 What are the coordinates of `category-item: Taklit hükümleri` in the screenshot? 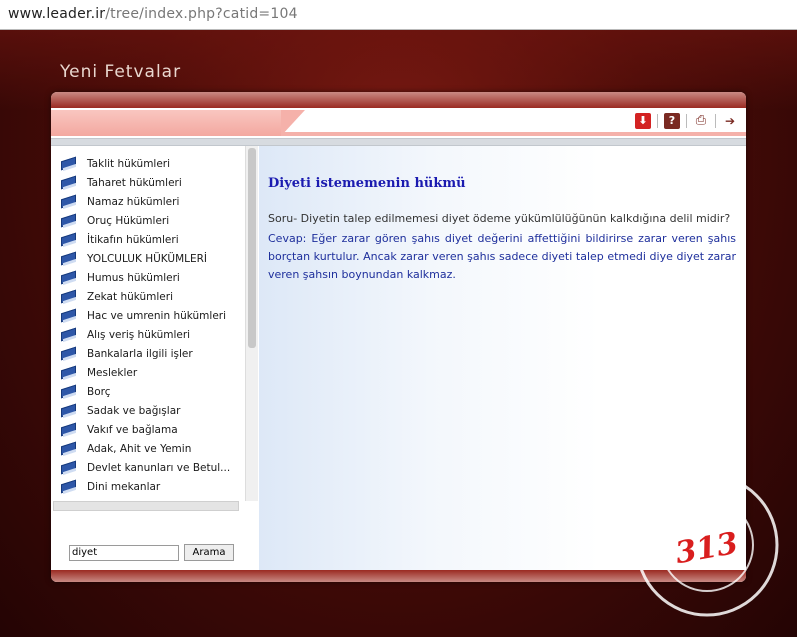 It's located at (147, 163).